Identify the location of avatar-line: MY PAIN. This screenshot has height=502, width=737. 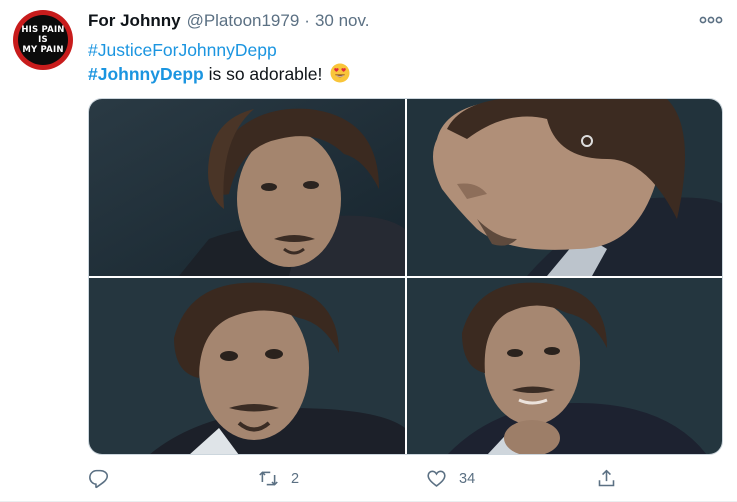
(43, 50).